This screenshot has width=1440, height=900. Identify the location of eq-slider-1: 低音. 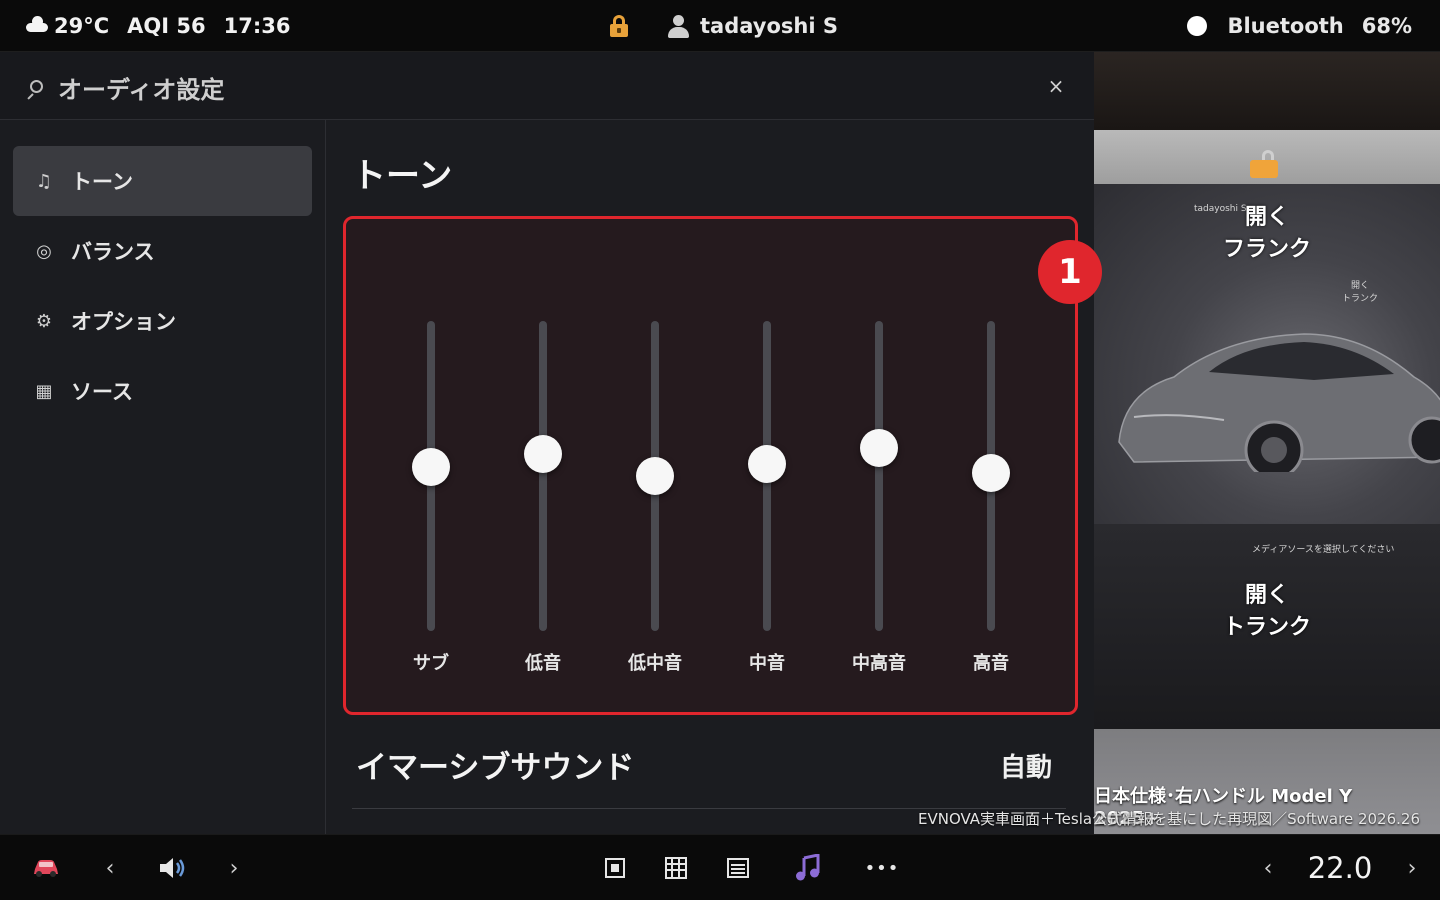
(543, 499).